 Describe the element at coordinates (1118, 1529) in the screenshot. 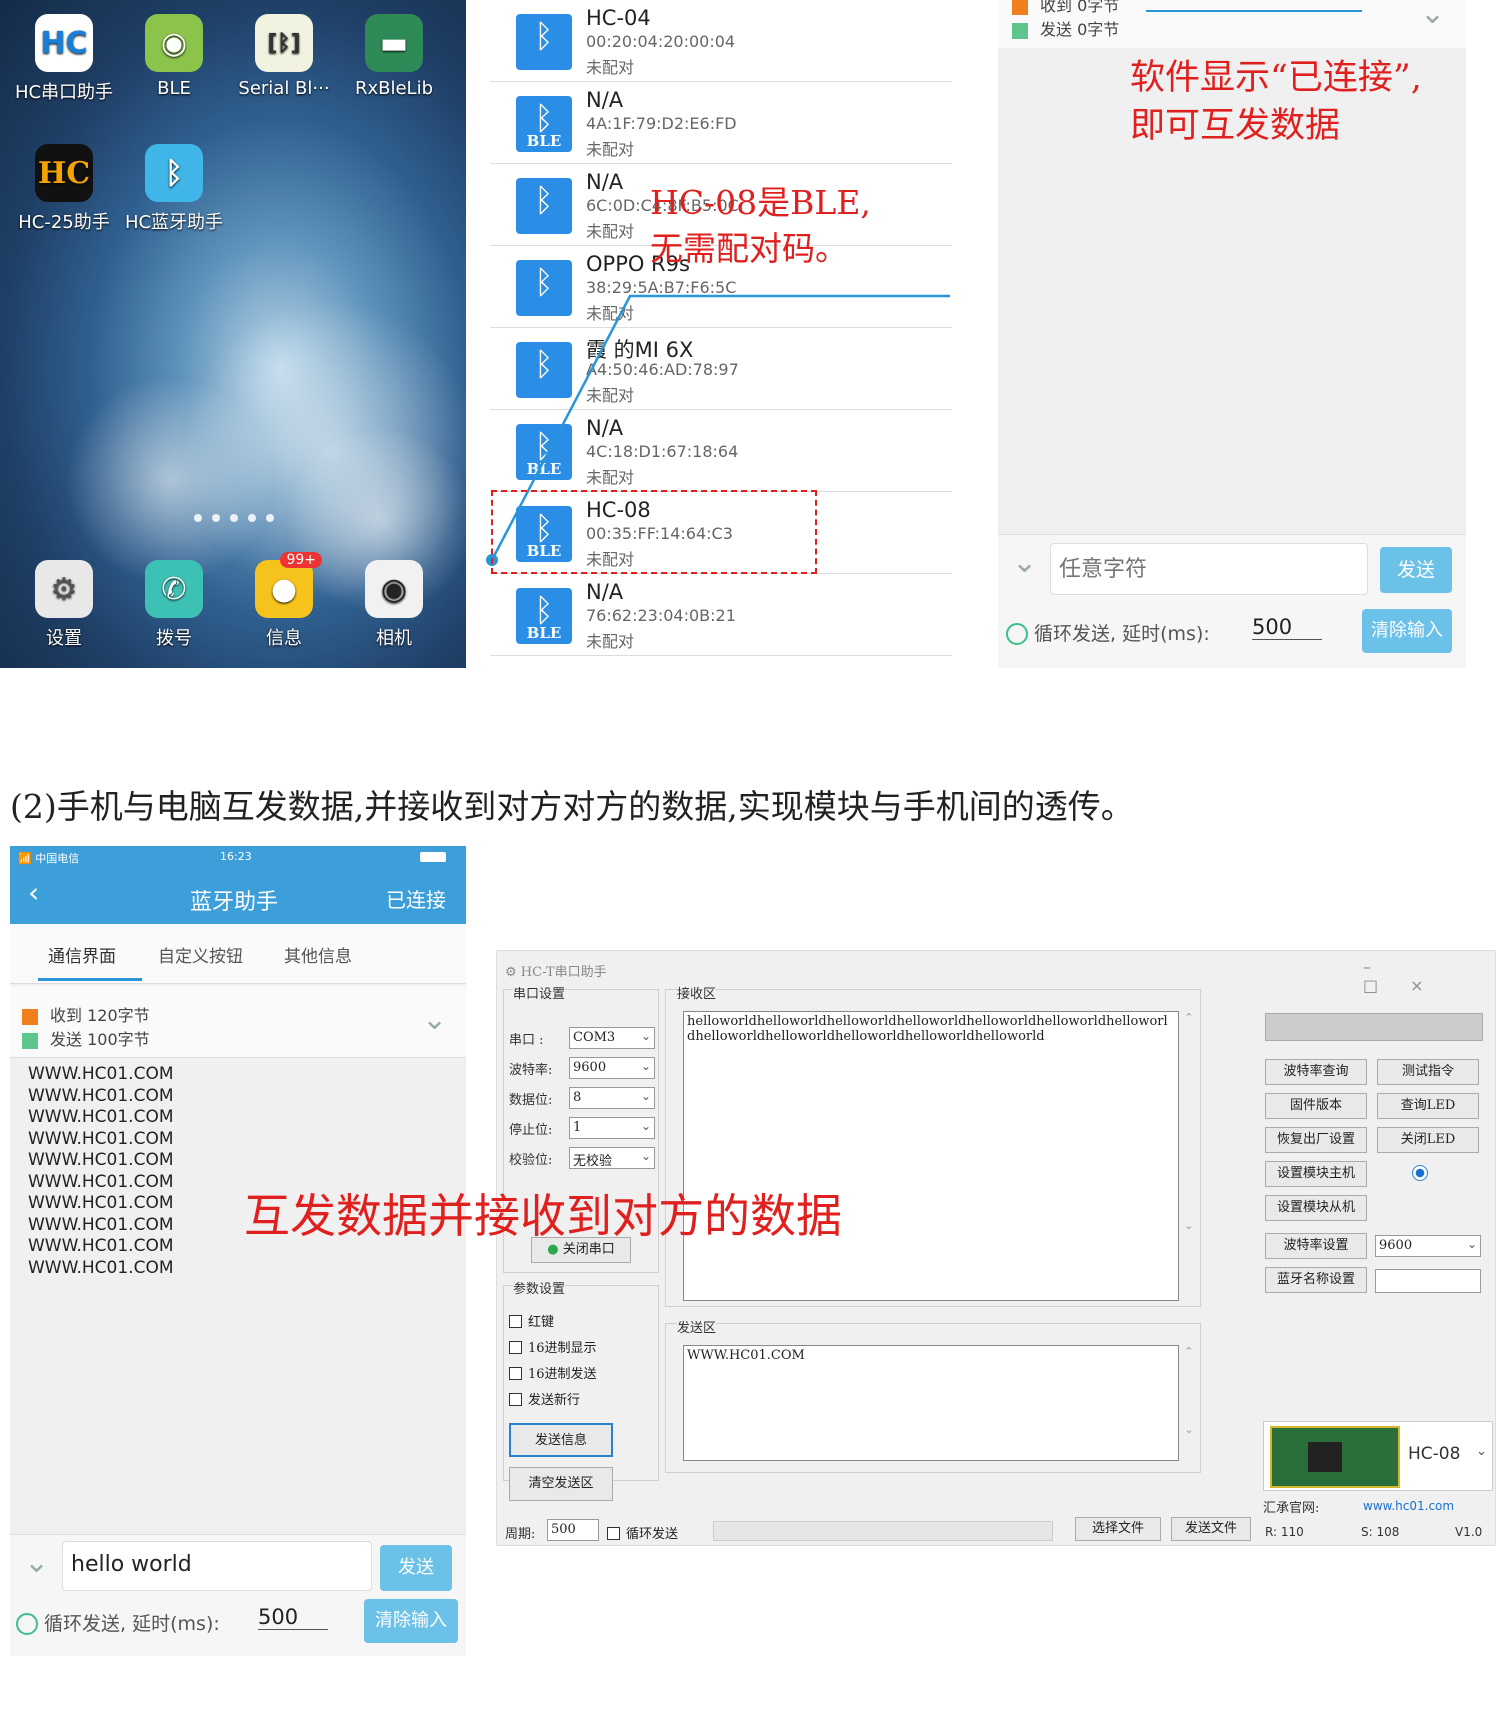

I see `choose-file-button: 选择文件` at that location.